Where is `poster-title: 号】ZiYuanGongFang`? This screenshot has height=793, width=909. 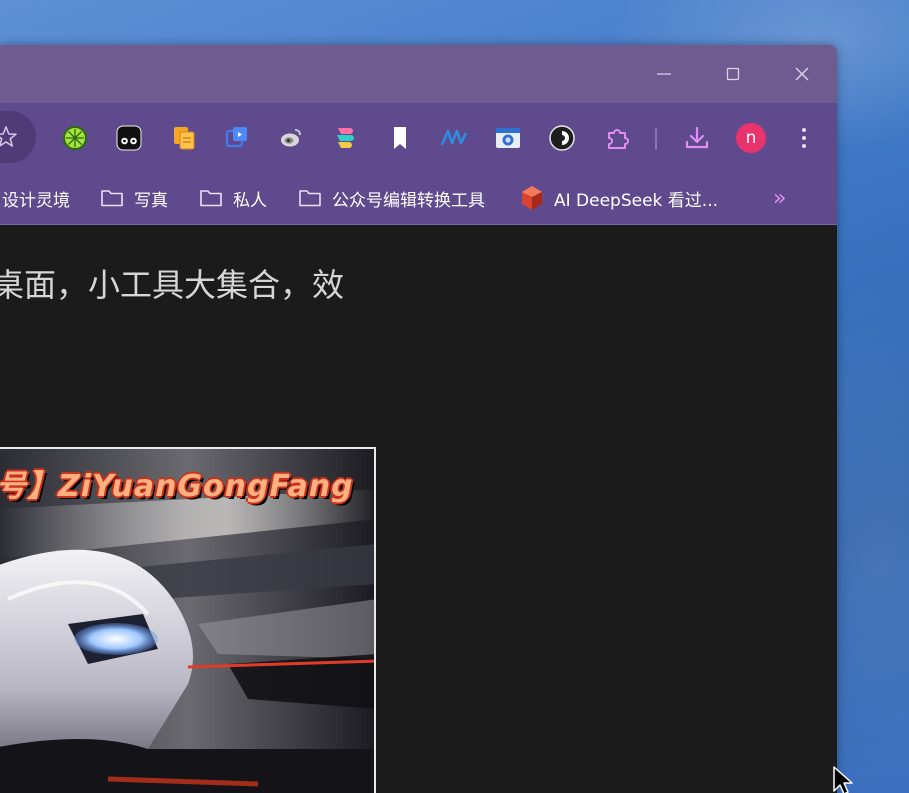
poster-title: 号】ZiYuanGongFang is located at coordinates (177, 486).